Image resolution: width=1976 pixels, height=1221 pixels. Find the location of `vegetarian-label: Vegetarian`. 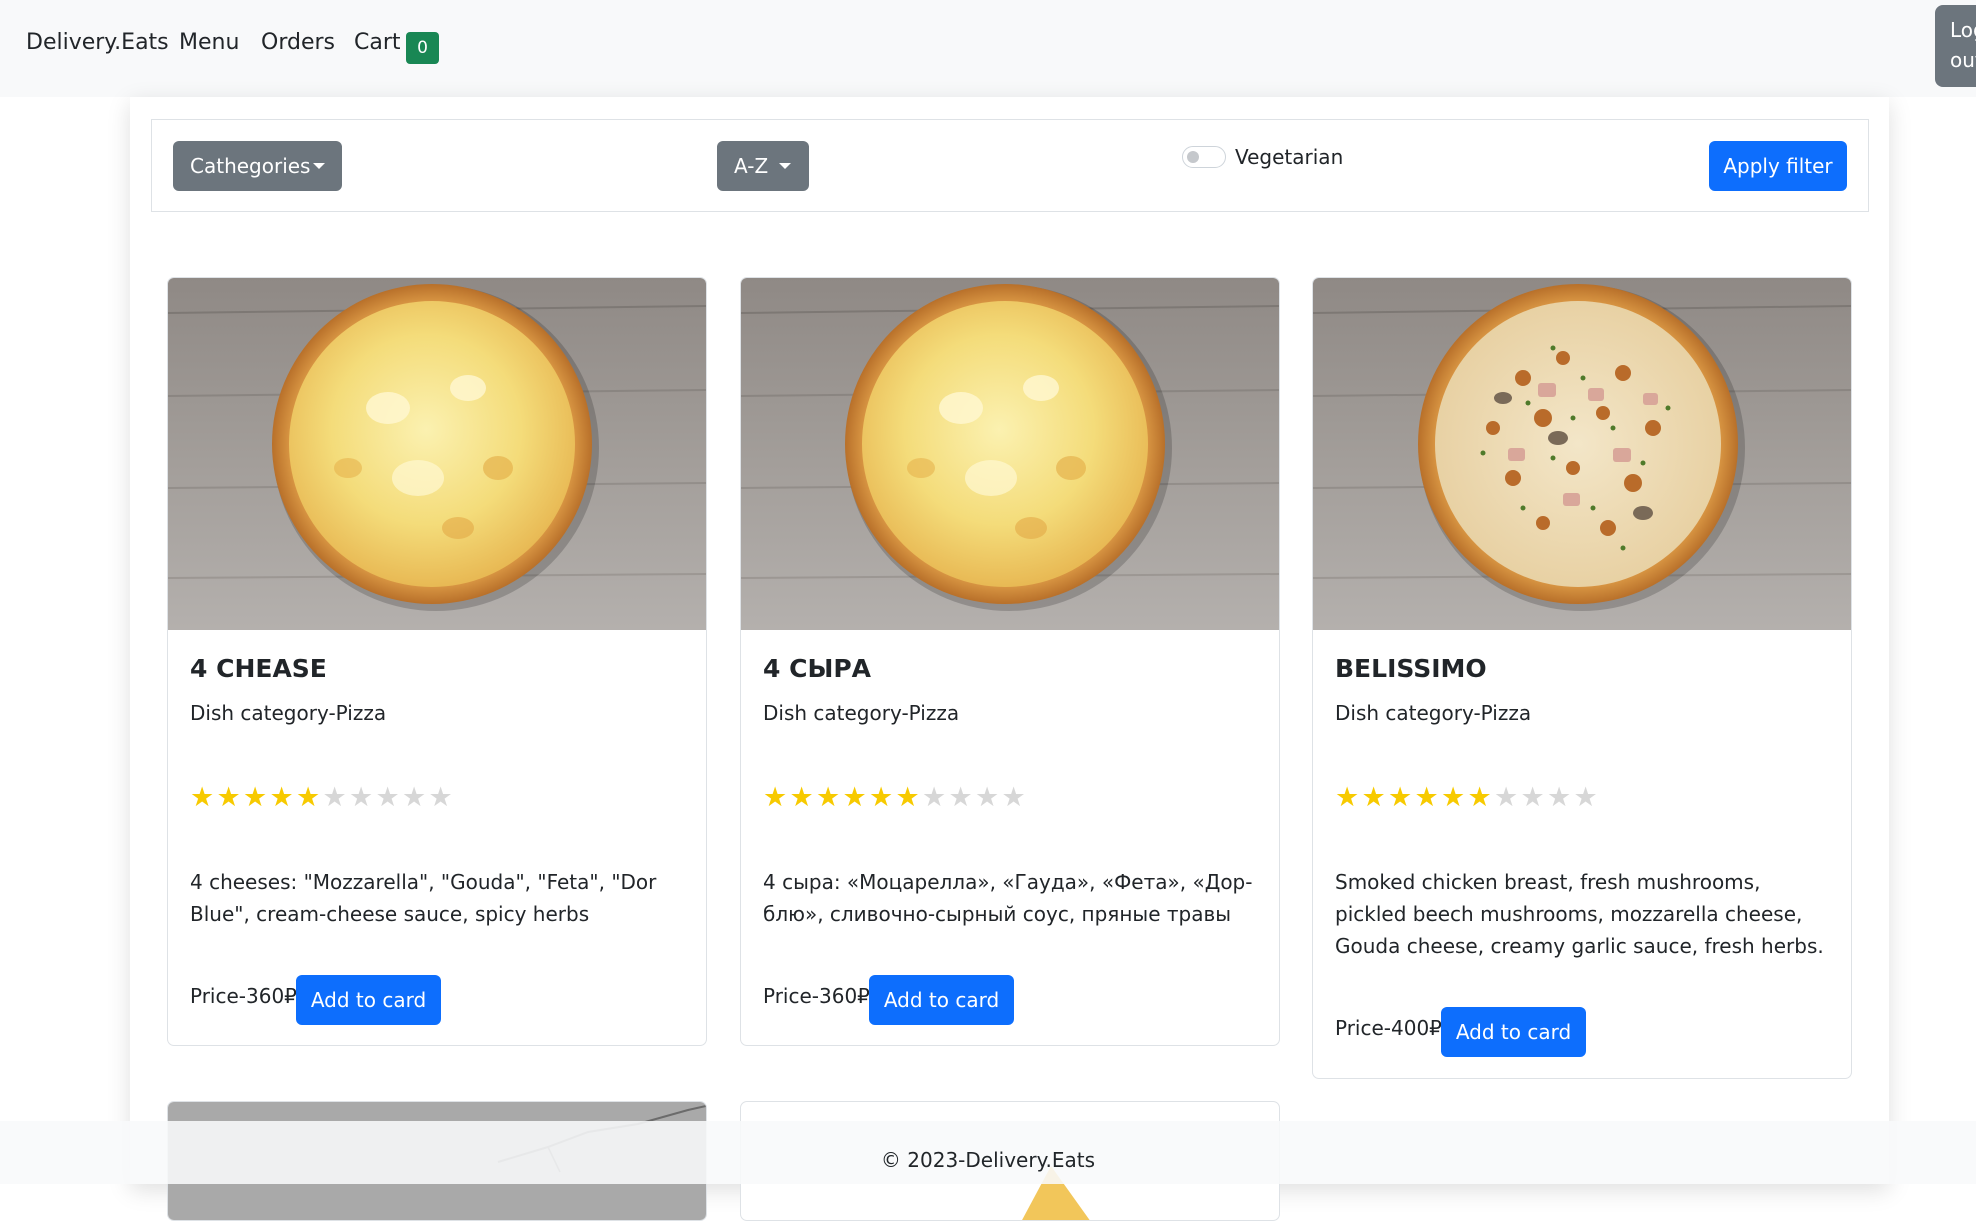

vegetarian-label: Vegetarian is located at coordinates (1289, 157).